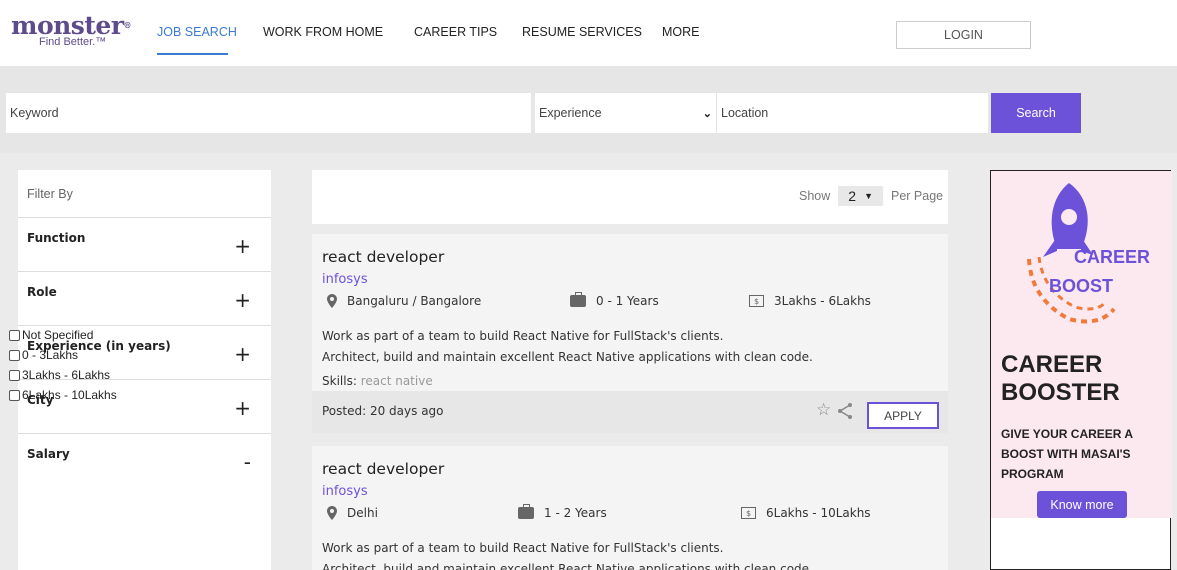 The height and width of the screenshot is (570, 1177). I want to click on collapse-icon: -, so click(247, 462).